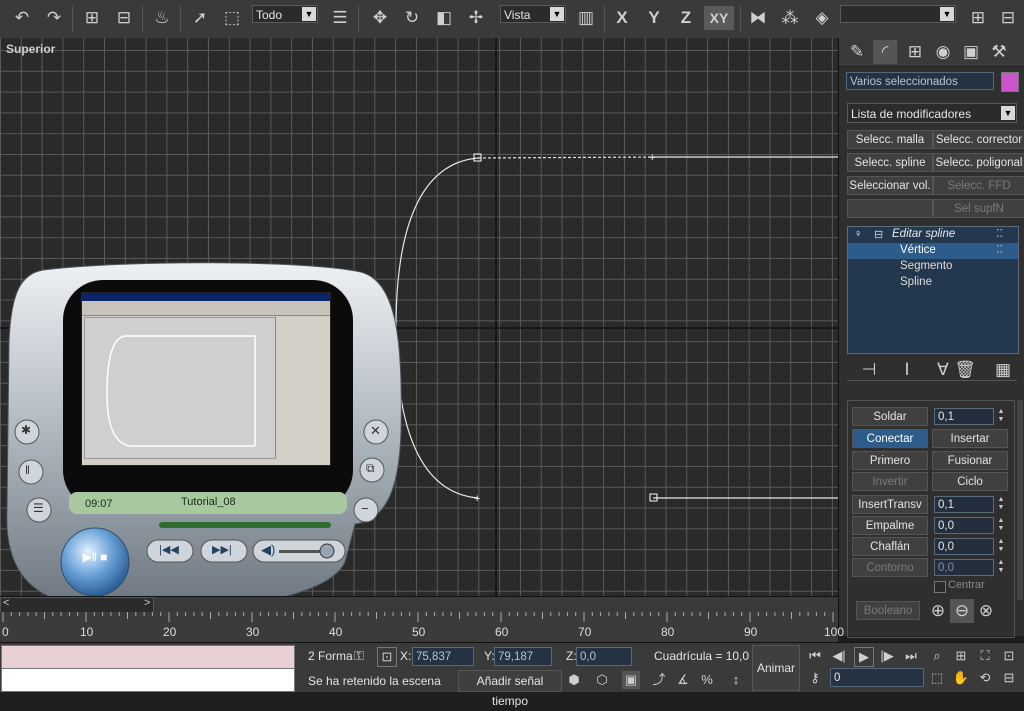 Image resolution: width=1024 pixels, height=711 pixels. Describe the element at coordinates (978, 18) in the screenshot. I see `layer-manager-icon: ⊞` at that location.